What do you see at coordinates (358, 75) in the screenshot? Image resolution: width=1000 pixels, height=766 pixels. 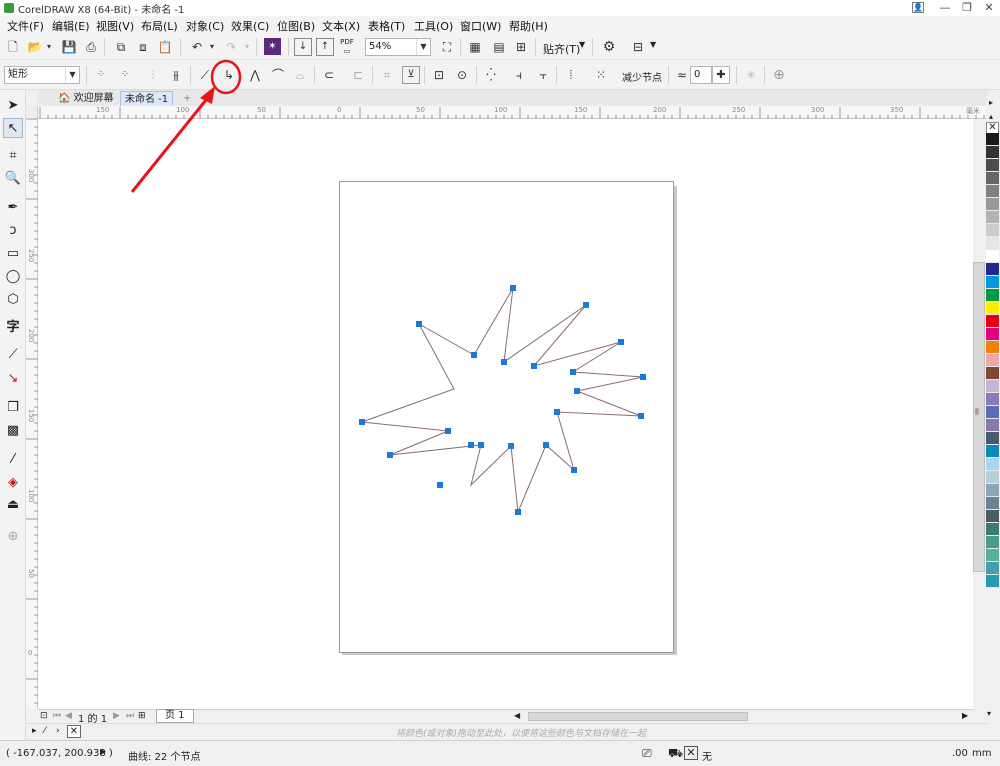 I see `extend-curve-icon: ⊏` at bounding box center [358, 75].